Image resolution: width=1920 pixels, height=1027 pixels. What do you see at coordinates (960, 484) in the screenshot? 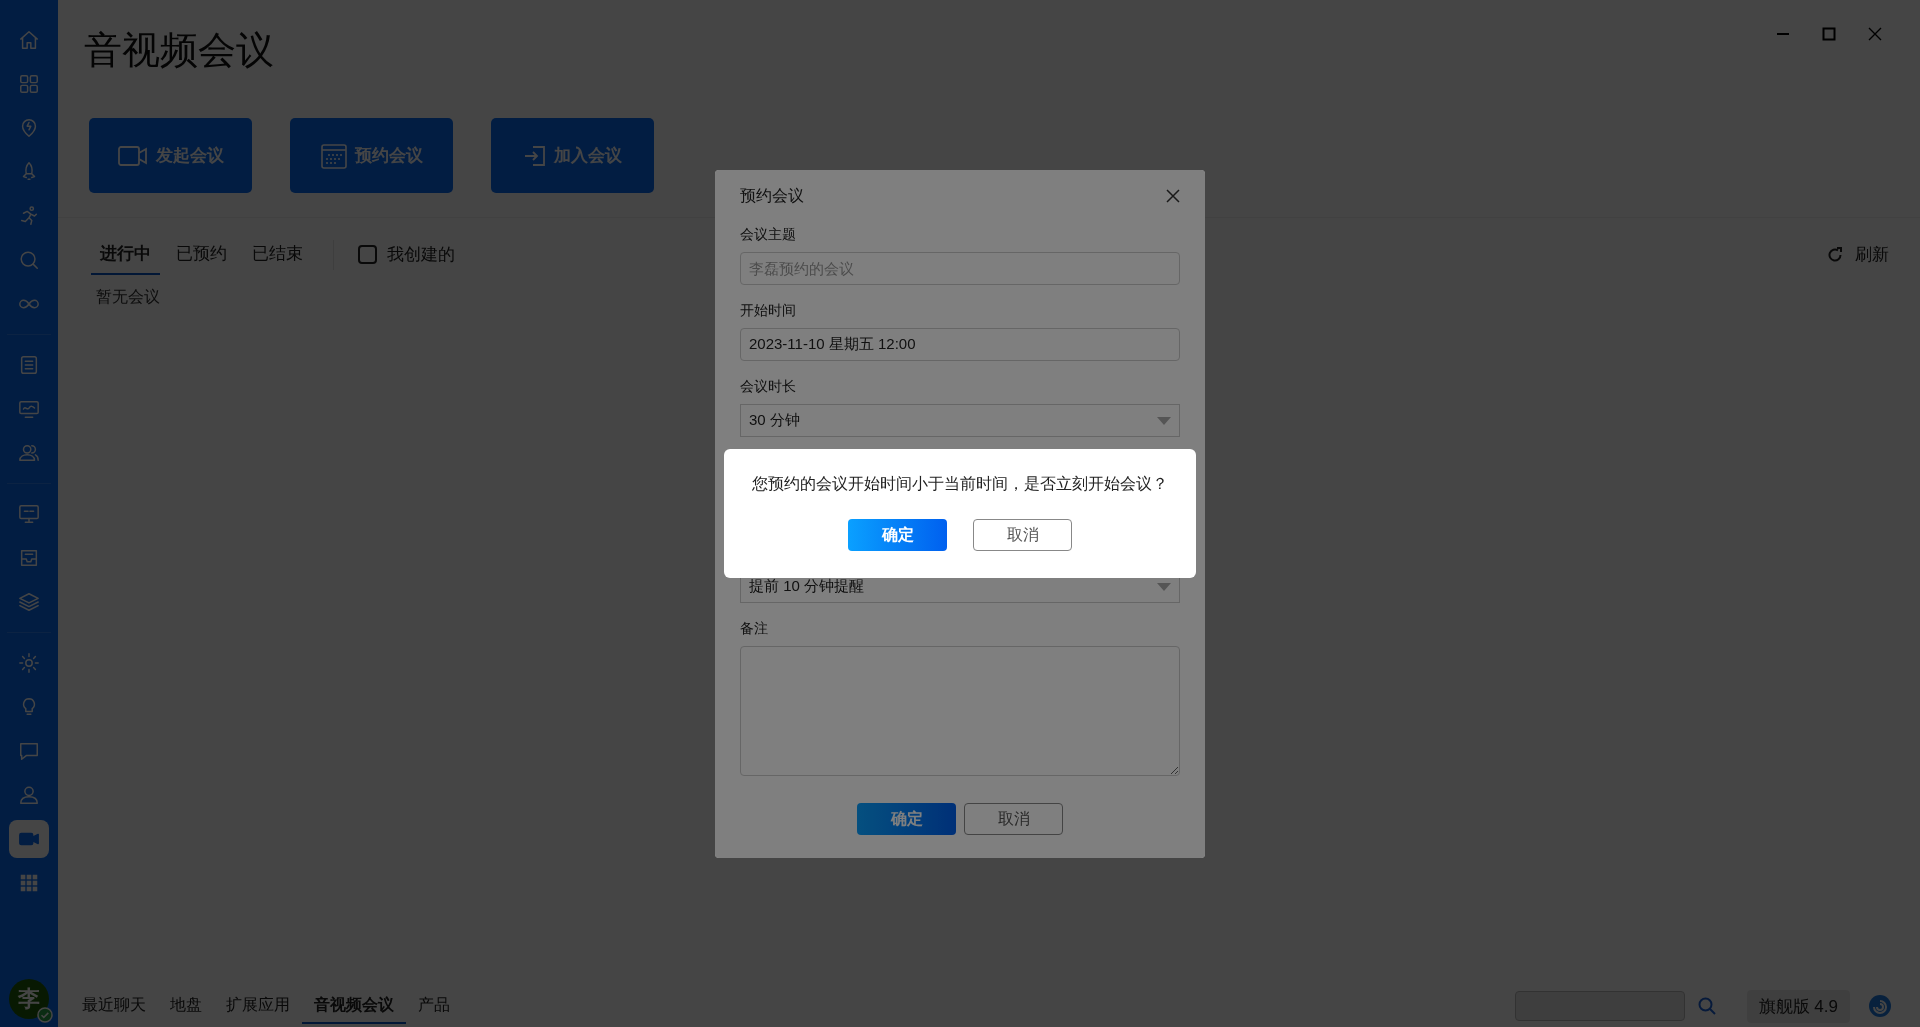
I see `alert-message: 您预约的会议开始时间小于当前时间，是否立刻开始会议？` at bounding box center [960, 484].